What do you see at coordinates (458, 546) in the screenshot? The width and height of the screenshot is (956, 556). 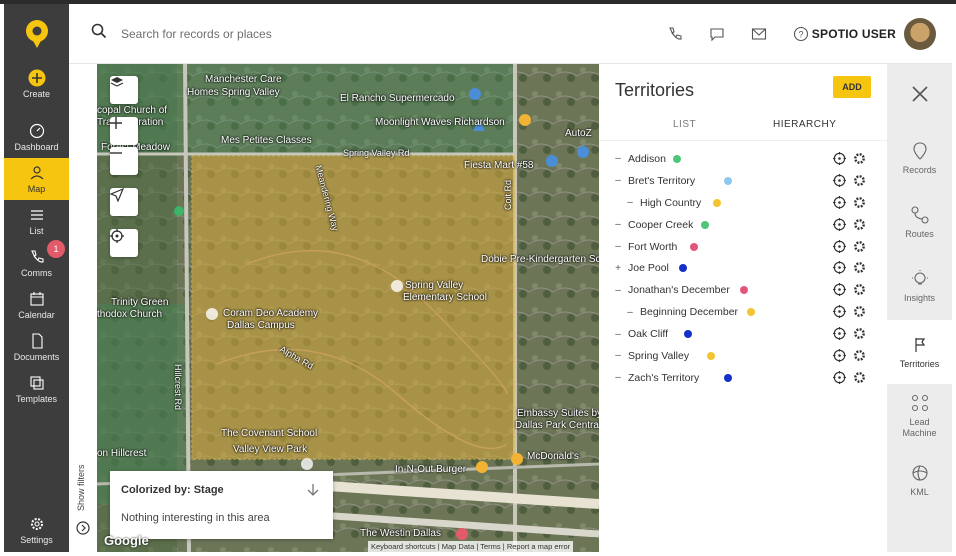 I see `map-data-link: Map Data` at bounding box center [458, 546].